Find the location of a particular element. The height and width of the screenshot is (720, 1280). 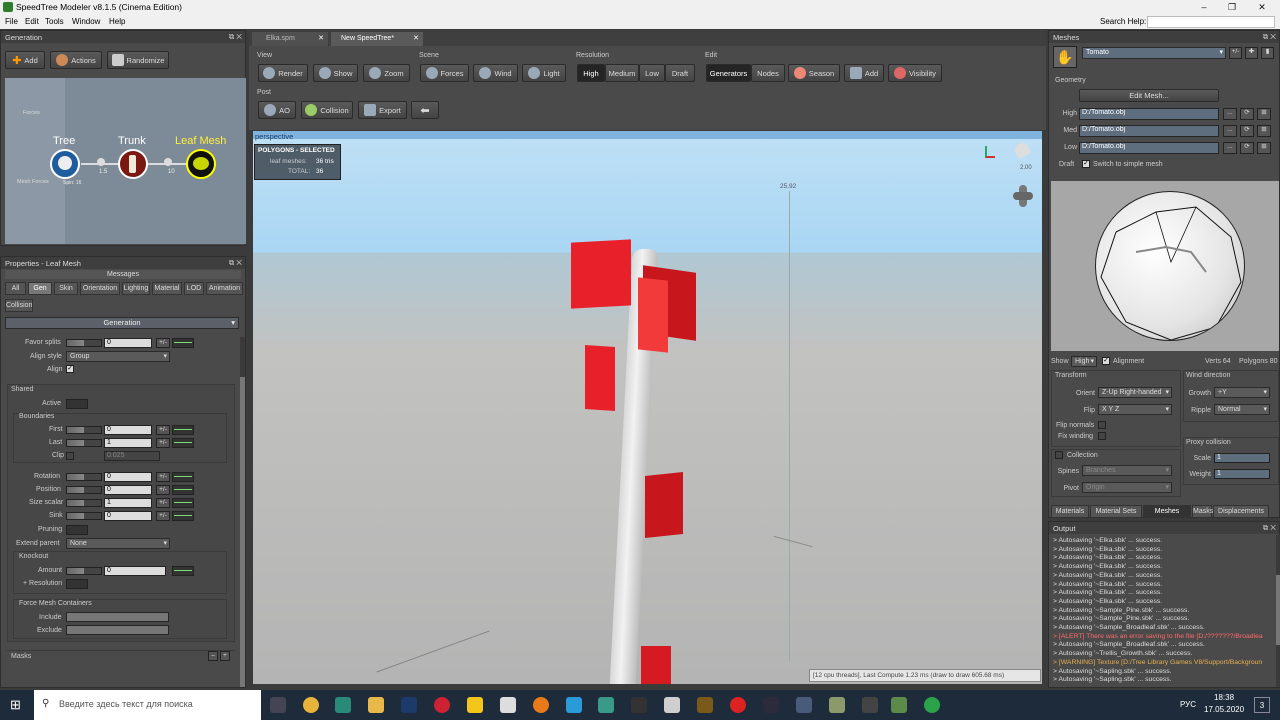

amount-curve is located at coordinates (183, 571).